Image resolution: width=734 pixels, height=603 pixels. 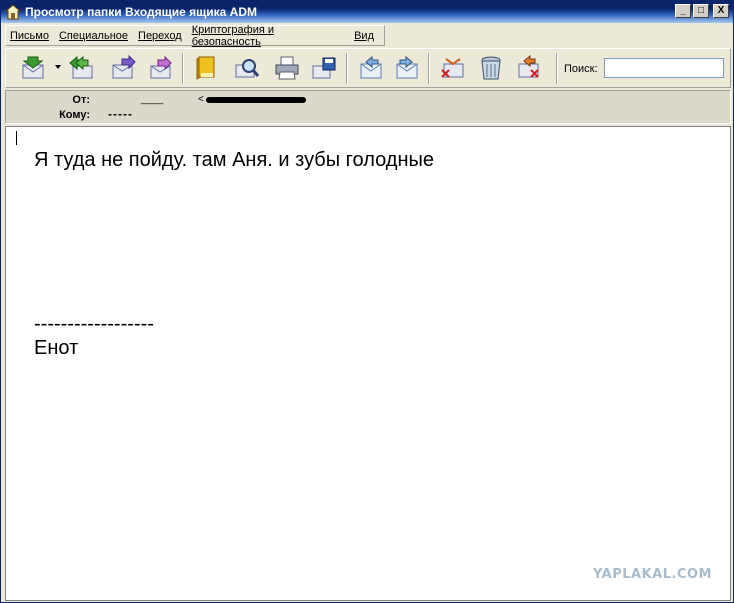 I want to click on next-message-icon, so click(x=407, y=67).